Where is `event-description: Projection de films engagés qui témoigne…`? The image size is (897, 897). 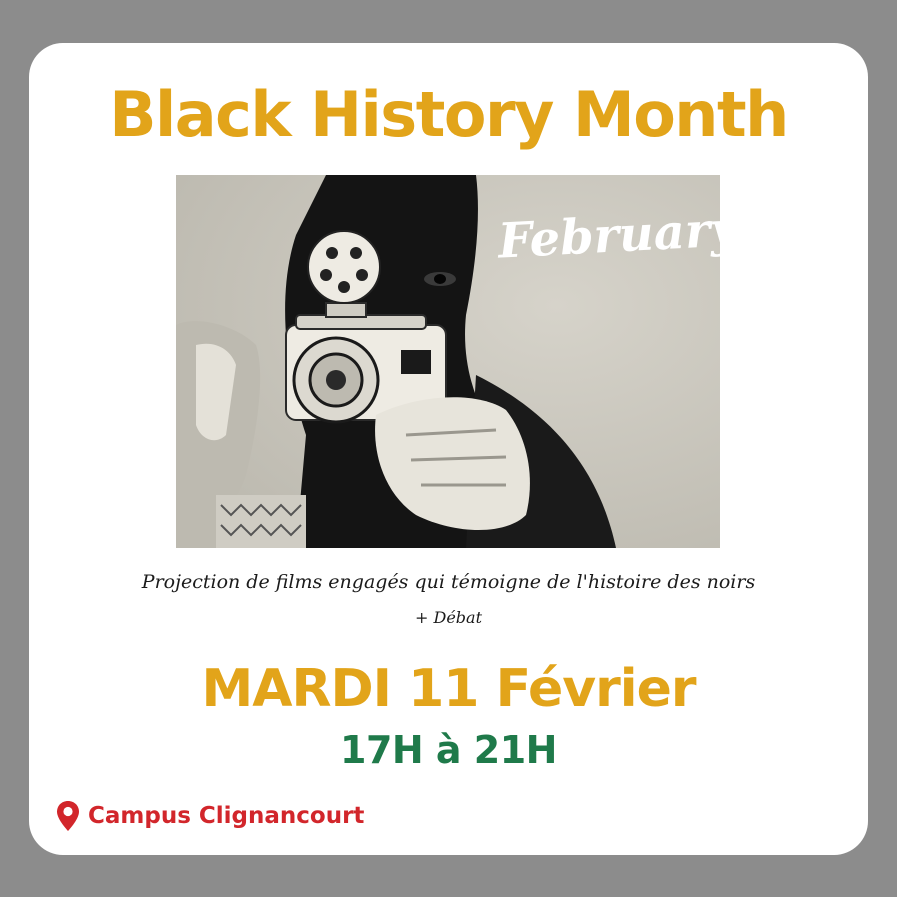
event-description: Projection de films engagés qui témoigne… is located at coordinates (448, 582).